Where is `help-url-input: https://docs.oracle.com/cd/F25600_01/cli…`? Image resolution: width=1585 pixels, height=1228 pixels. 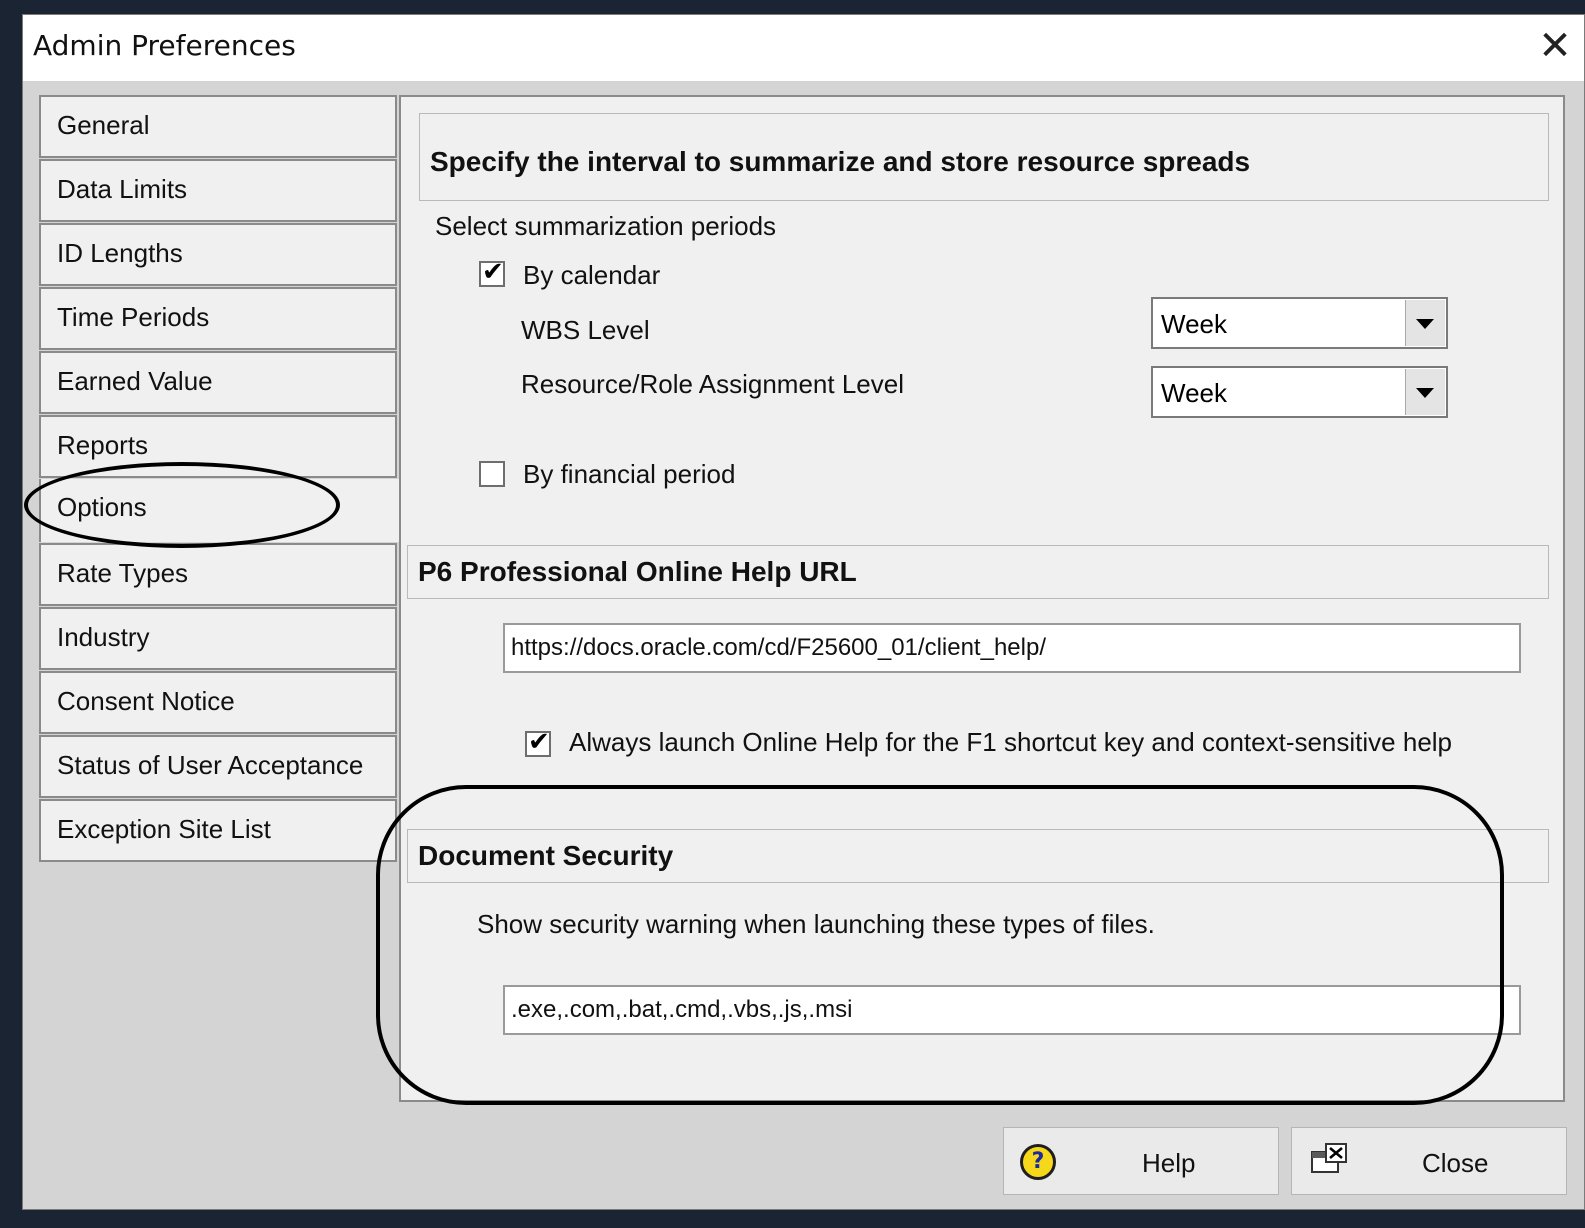 help-url-input: https://docs.oracle.com/cd/F25600_01/cli… is located at coordinates (1012, 648).